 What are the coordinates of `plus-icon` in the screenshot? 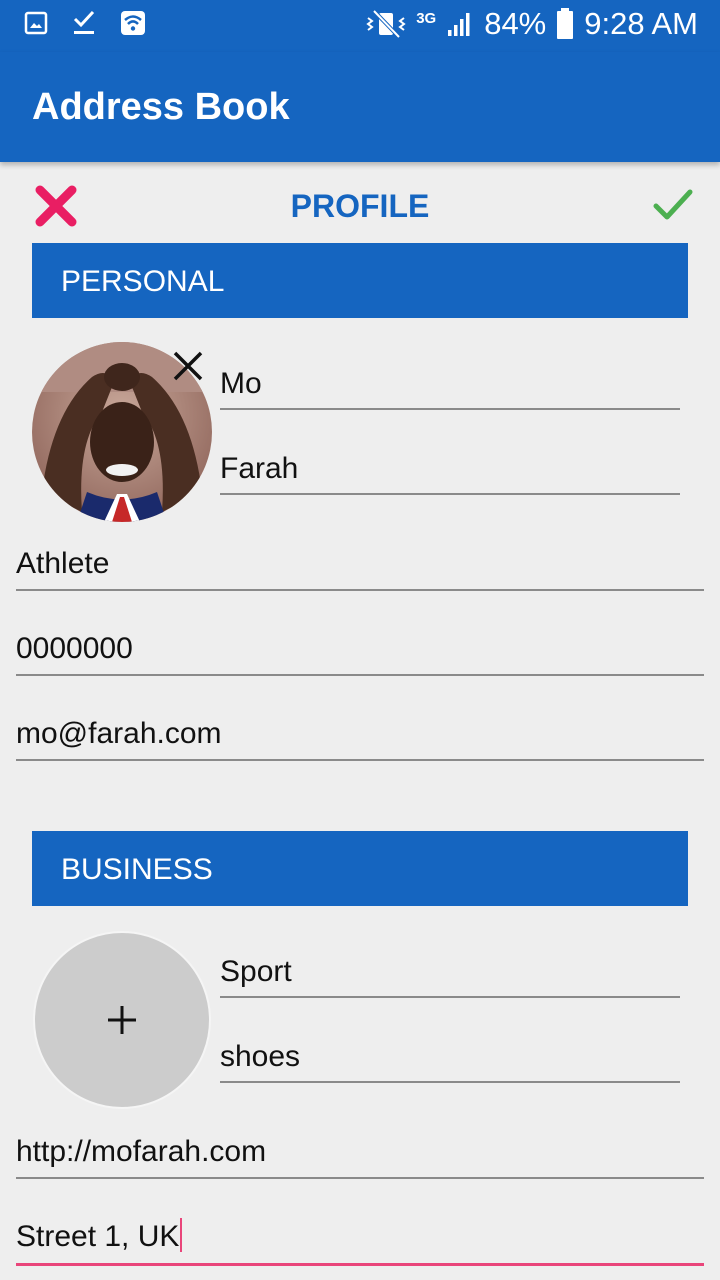 It's located at (122, 1020).